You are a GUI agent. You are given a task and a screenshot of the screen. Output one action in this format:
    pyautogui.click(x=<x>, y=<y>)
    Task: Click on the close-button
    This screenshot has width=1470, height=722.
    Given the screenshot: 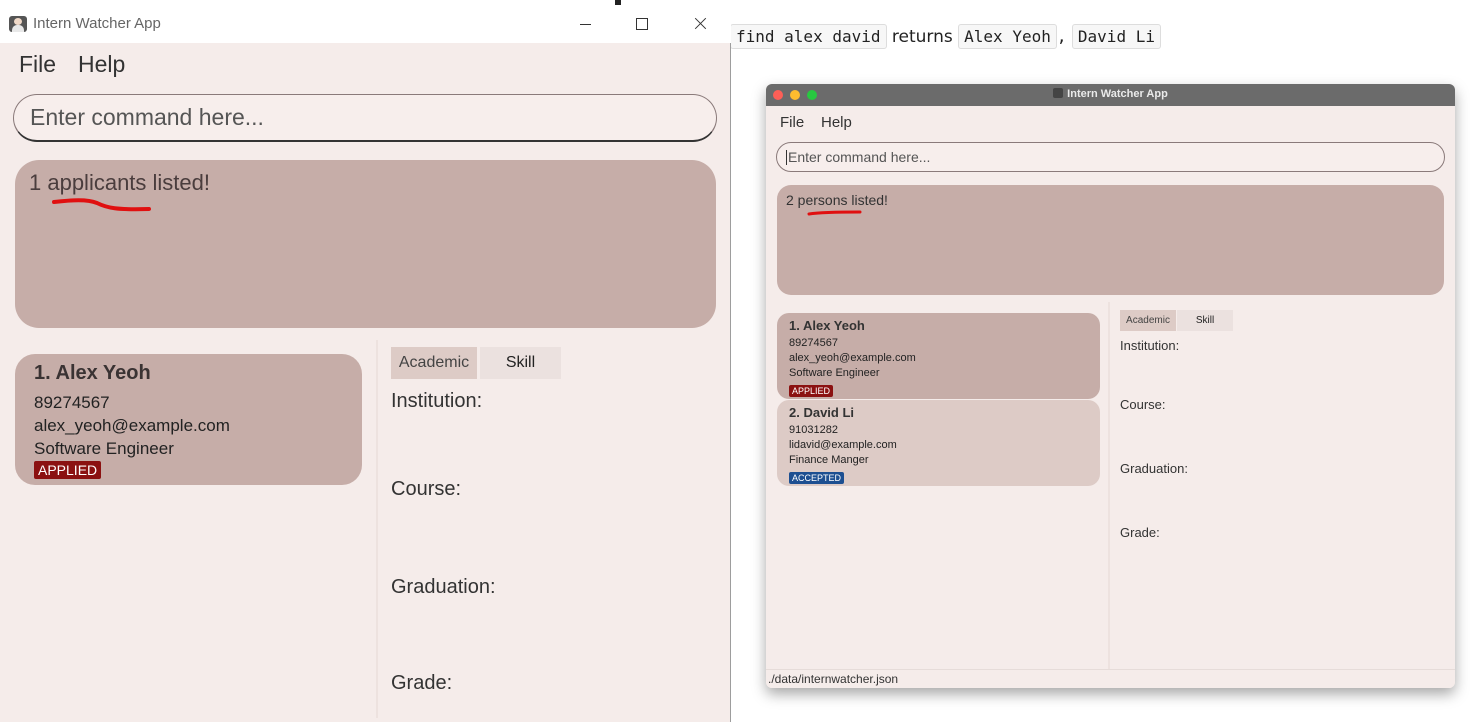 What is the action you would take?
    pyautogui.click(x=700, y=24)
    